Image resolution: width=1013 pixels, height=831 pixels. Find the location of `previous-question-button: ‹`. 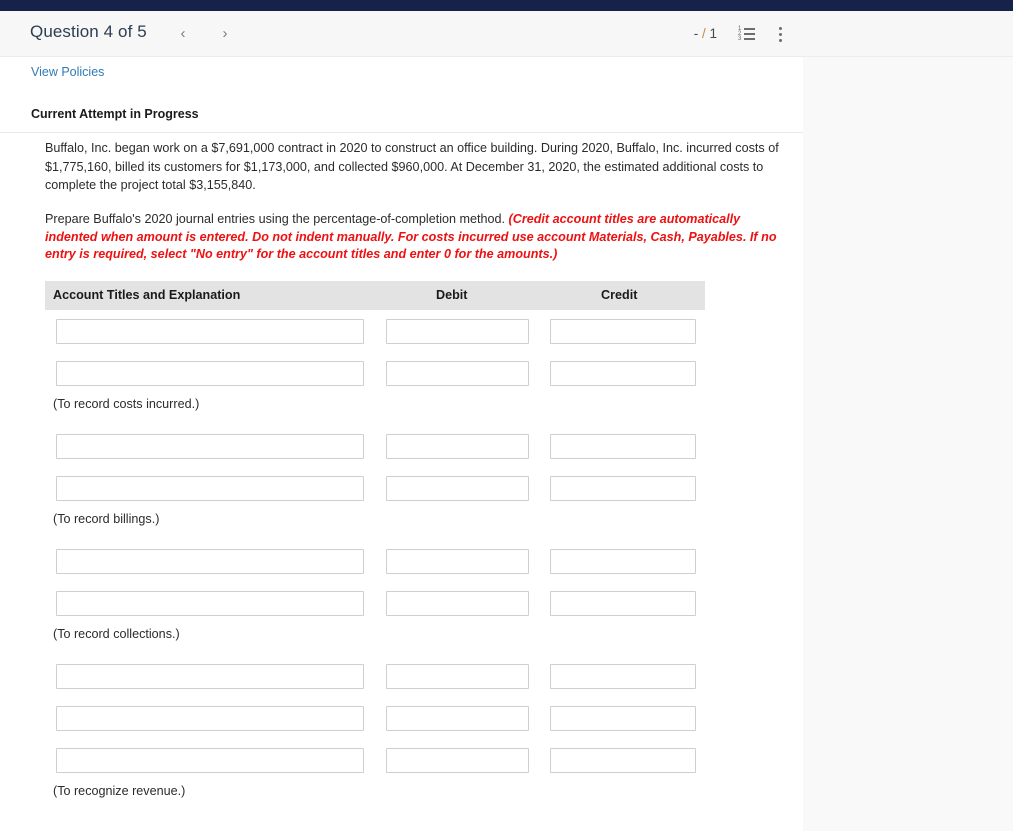

previous-question-button: ‹ is located at coordinates (183, 34).